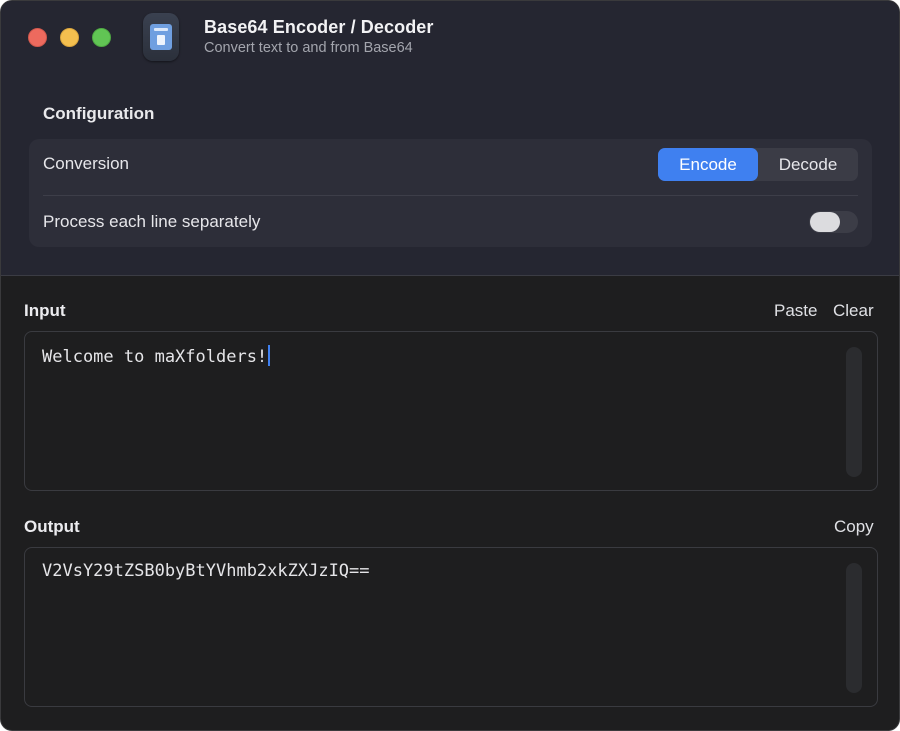 This screenshot has width=900, height=731. Describe the element at coordinates (319, 27) in the screenshot. I see `window-title: Base64 Encoder / Decoder` at that location.